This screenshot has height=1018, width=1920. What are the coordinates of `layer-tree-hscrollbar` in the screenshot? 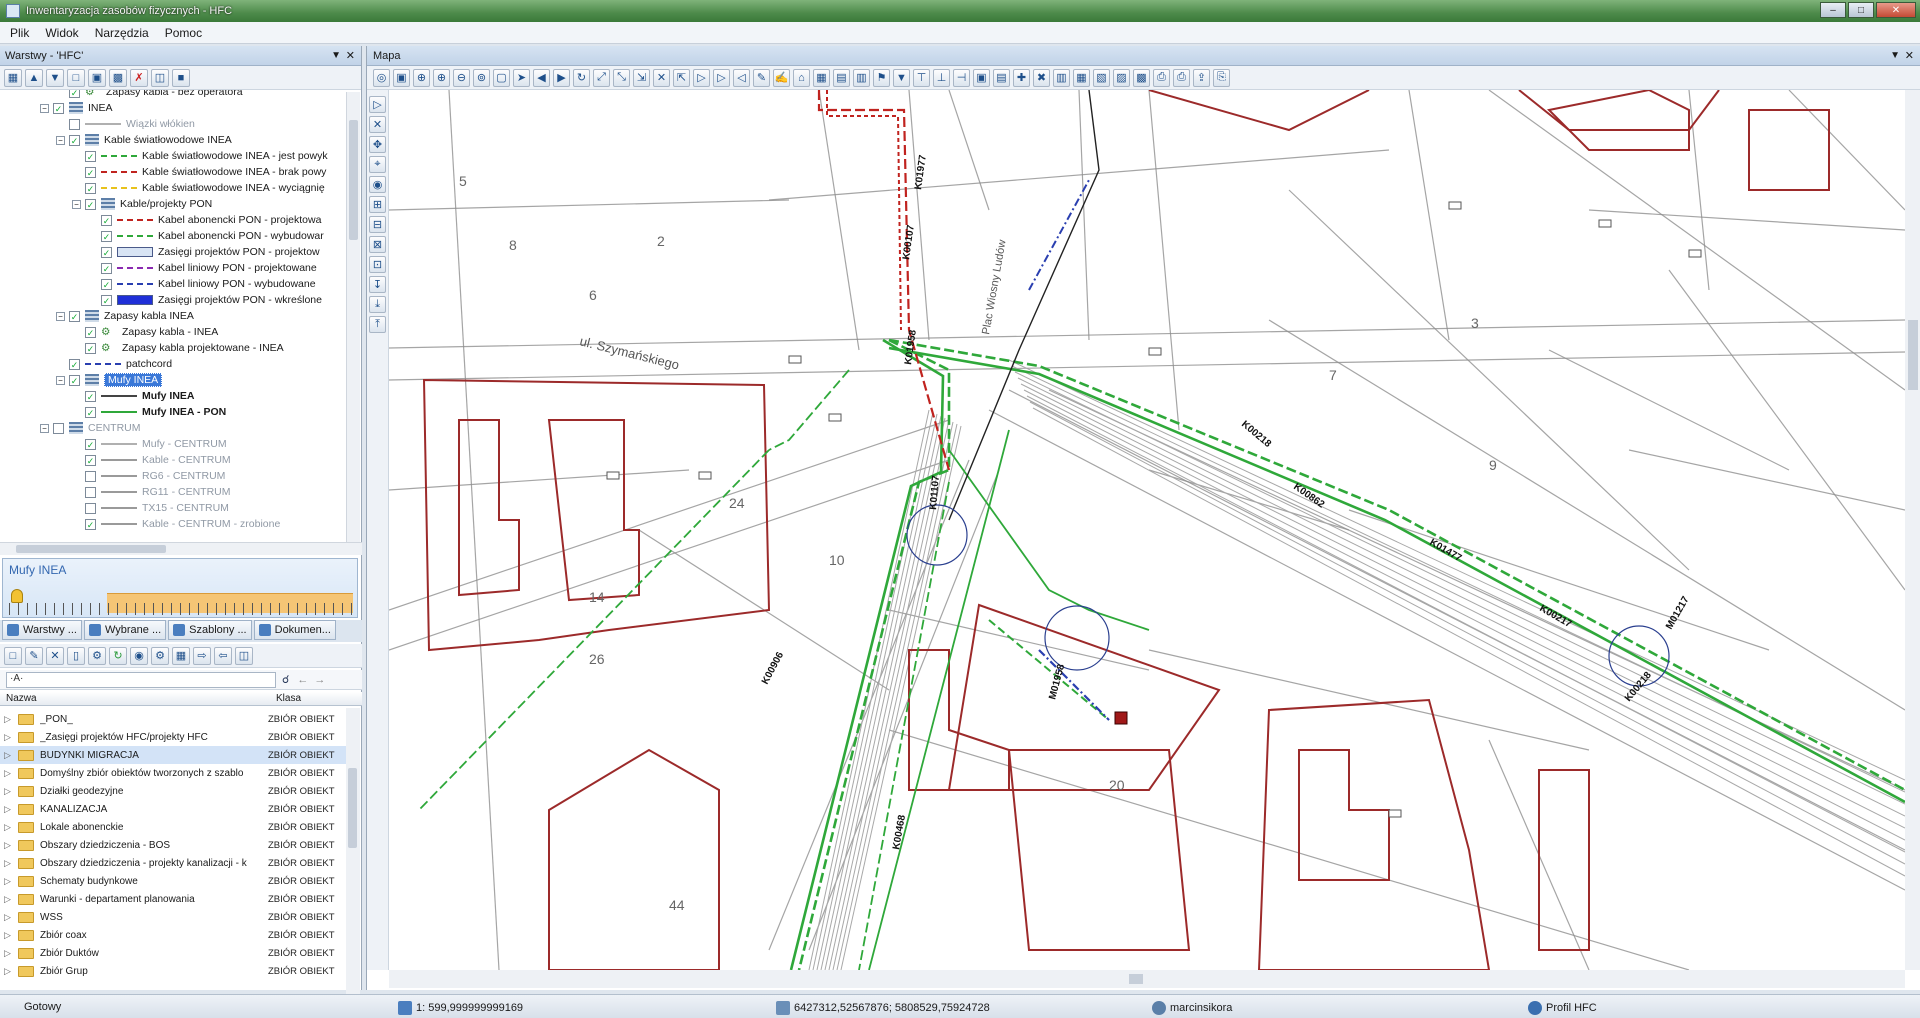 It's located at (181, 548).